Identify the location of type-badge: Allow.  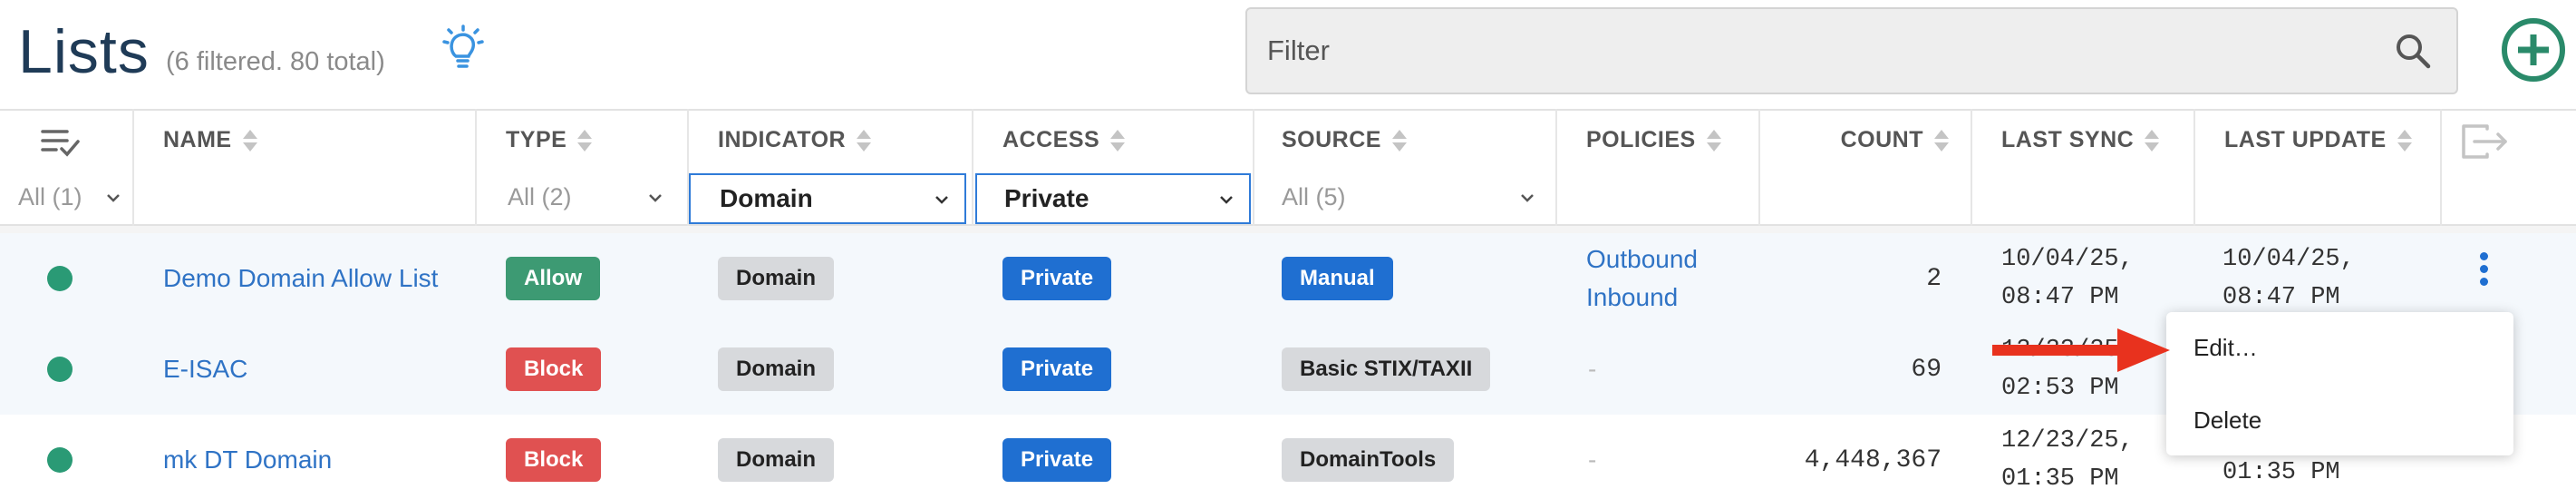
(553, 278).